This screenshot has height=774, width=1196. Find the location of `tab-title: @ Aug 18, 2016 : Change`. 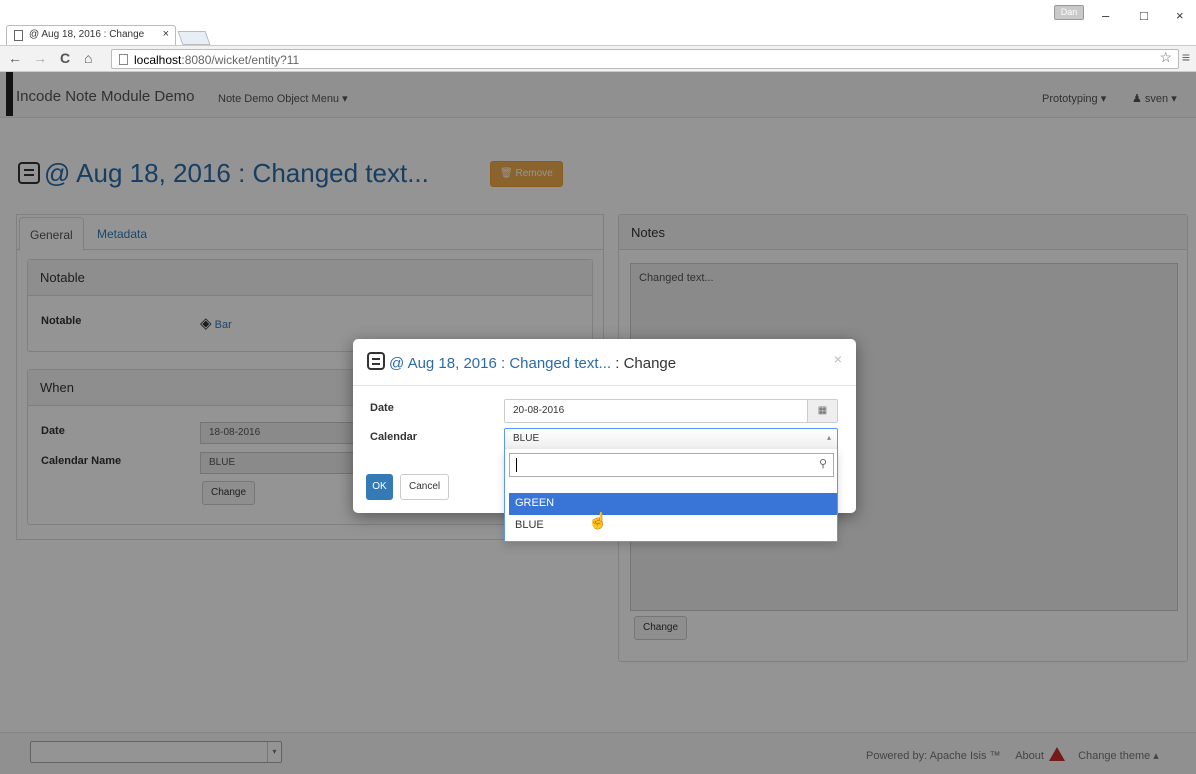

tab-title: @ Aug 18, 2016 : Change is located at coordinates (87, 34).